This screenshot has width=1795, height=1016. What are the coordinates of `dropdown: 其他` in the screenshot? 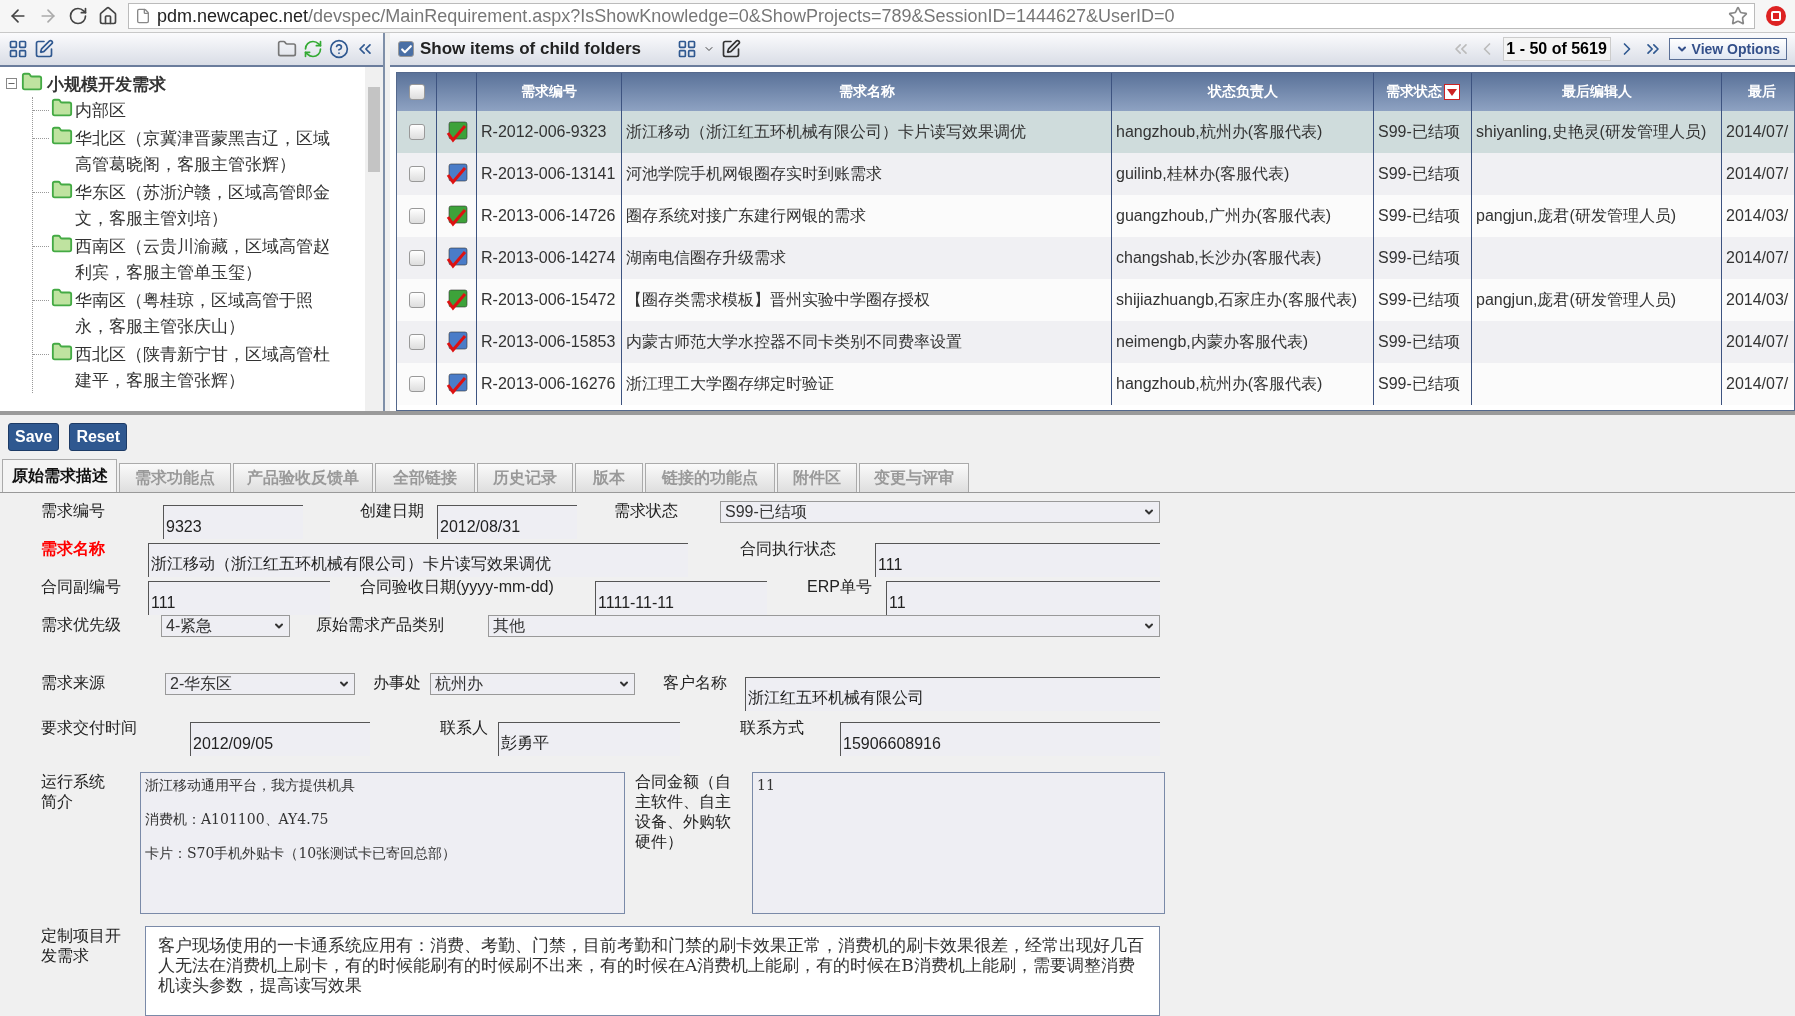 It's located at (824, 626).